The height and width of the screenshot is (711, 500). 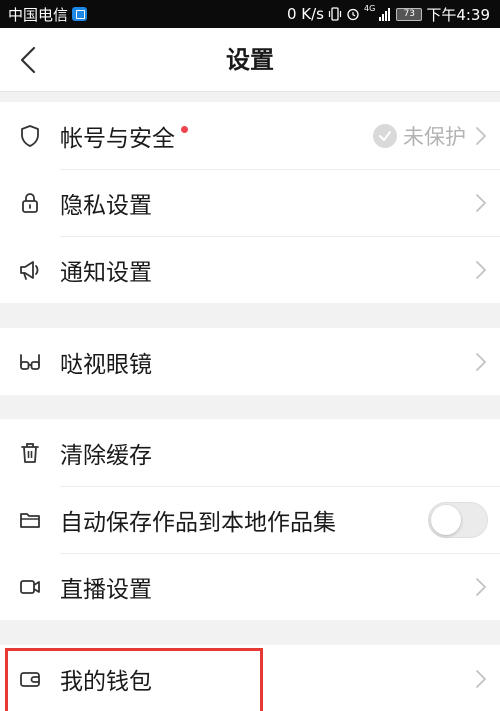 What do you see at coordinates (117, 138) in the screenshot?
I see `row-label: 帐号与安全` at bounding box center [117, 138].